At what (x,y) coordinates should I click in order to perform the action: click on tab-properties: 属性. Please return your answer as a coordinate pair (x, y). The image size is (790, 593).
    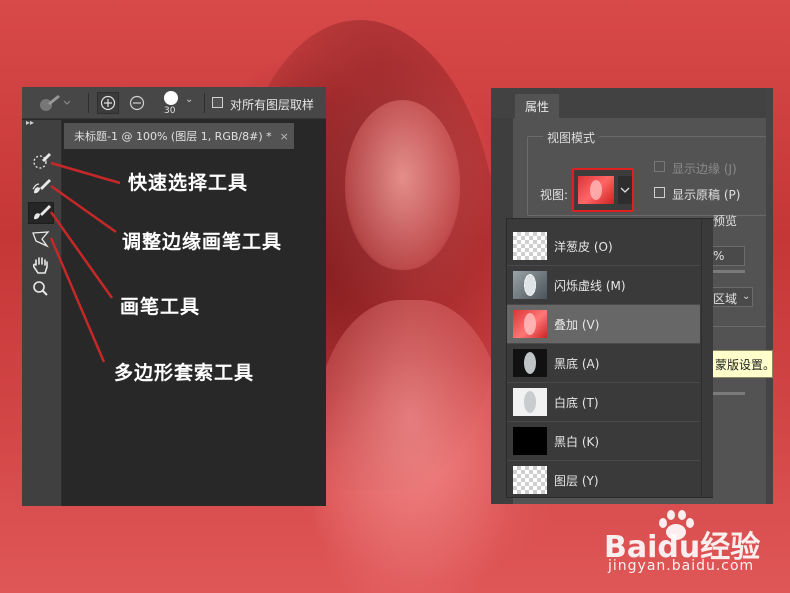
    Looking at the image, I should click on (537, 106).